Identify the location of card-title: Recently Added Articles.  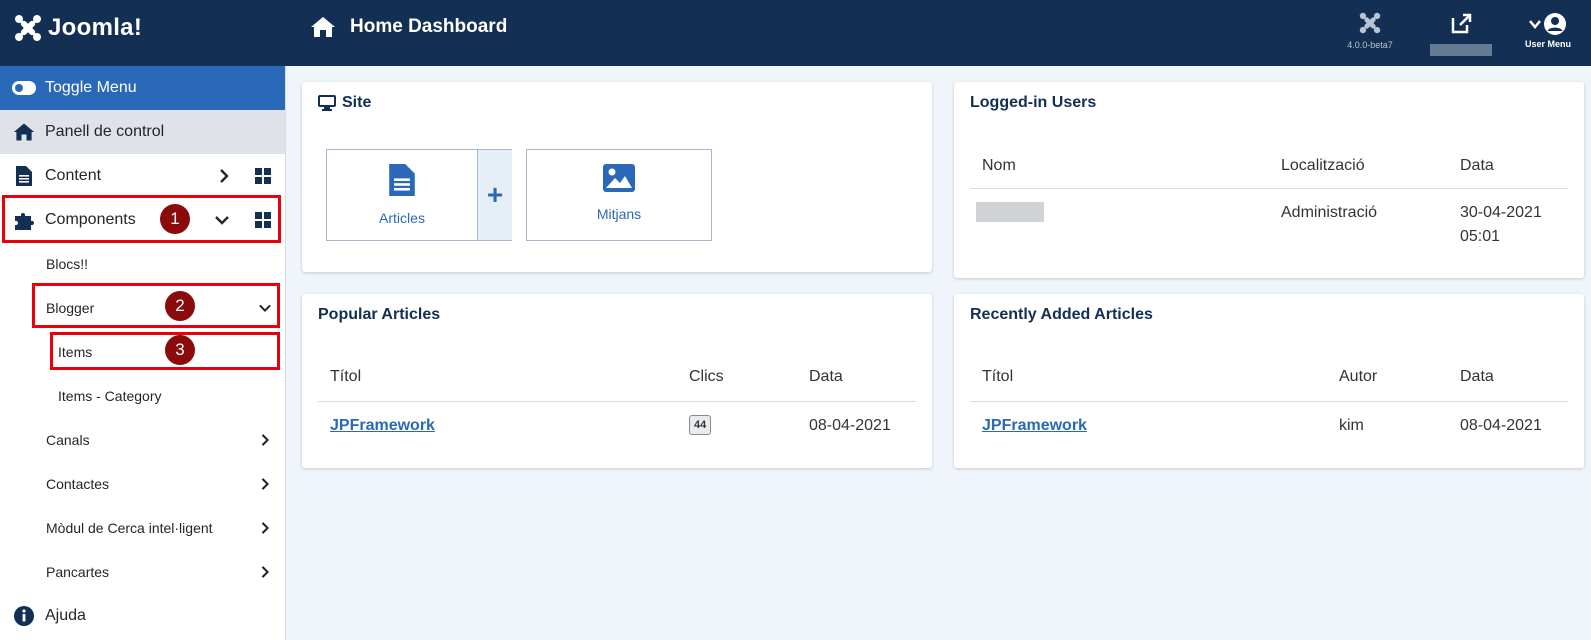
(1061, 314).